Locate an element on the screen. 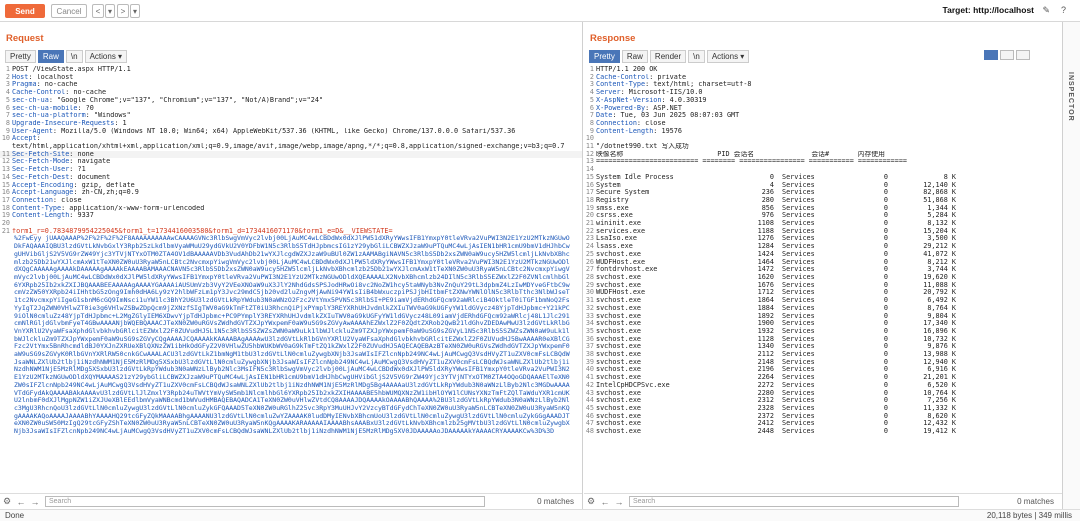 Image resolution: width=1080 pixels, height=521 pixels. header-line: sec-ch-ua-mobile: ?0 is located at coordinates (53, 108).